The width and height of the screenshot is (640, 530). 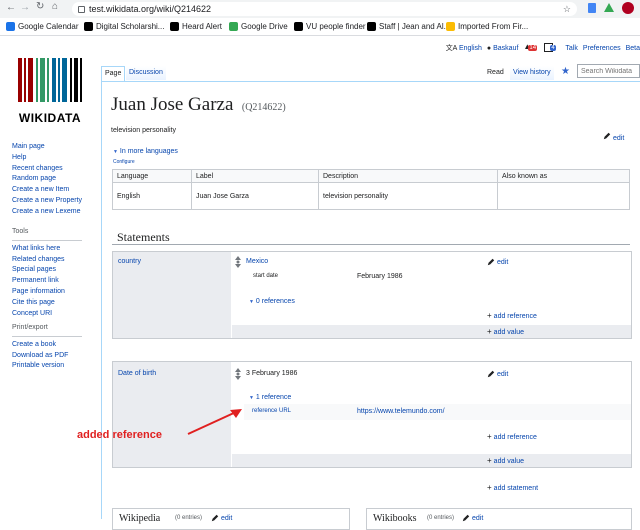 I want to click on wikipedia-count: (0 entries), so click(x=189, y=518).